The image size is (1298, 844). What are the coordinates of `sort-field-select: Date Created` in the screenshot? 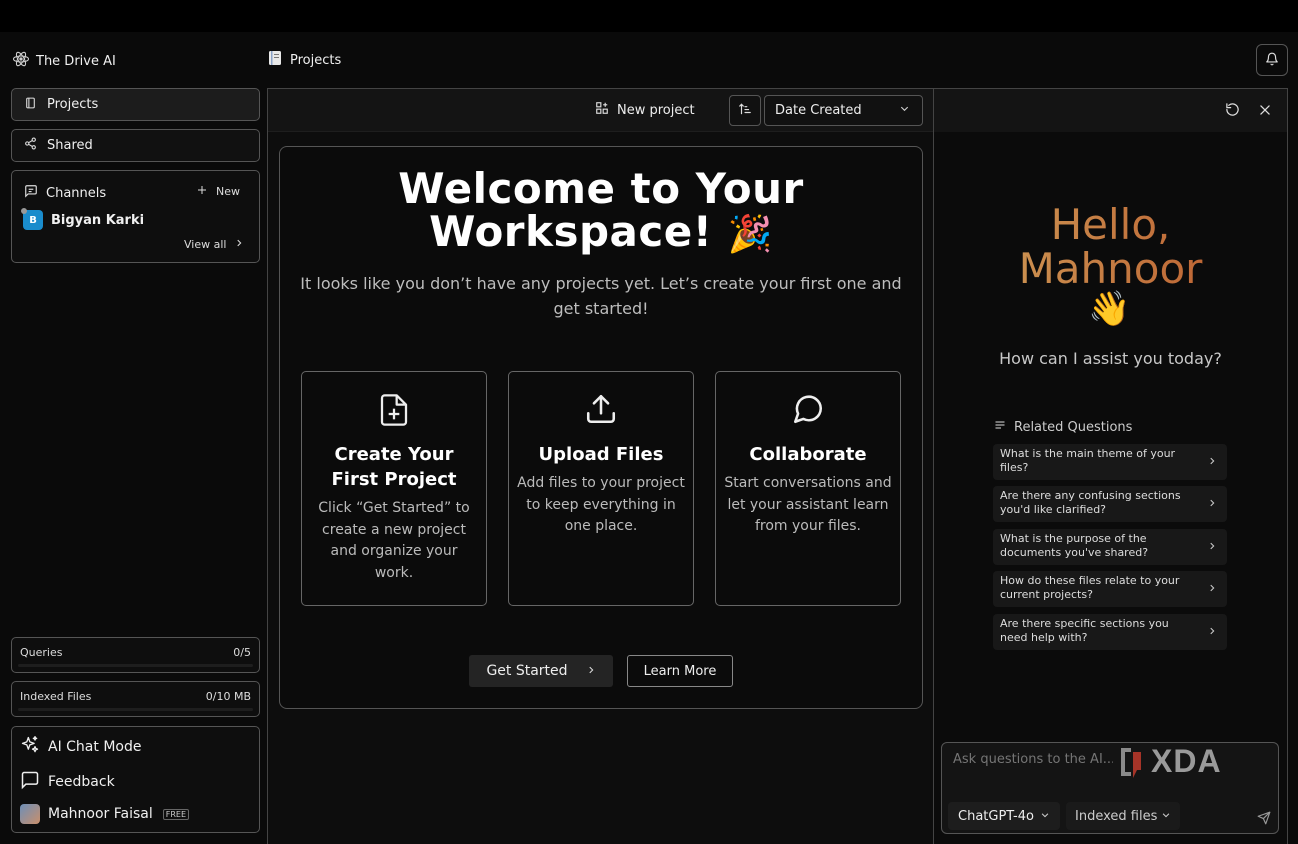 It's located at (843, 110).